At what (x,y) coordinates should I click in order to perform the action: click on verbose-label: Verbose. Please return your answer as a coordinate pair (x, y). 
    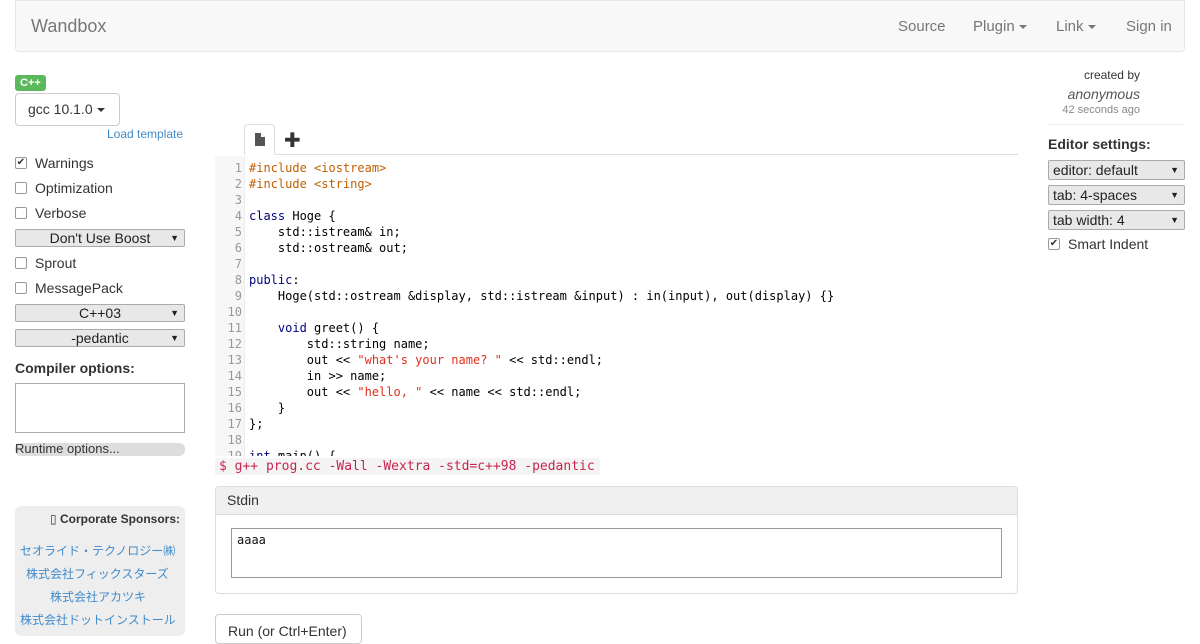
    Looking at the image, I should click on (61, 213).